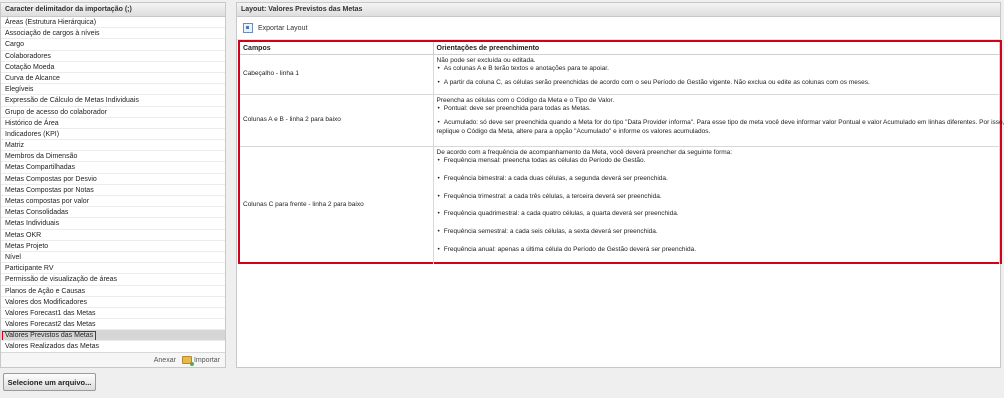  Describe the element at coordinates (113, 157) in the screenshot. I see `import-type-item: Membros da Dimensão` at that location.